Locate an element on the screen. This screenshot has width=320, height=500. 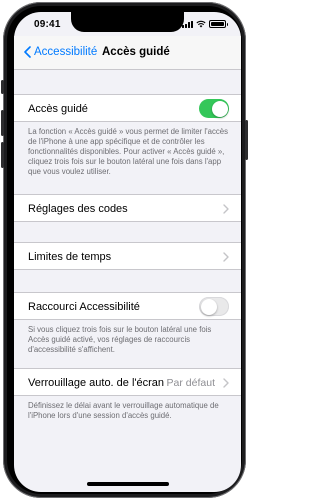
time-limits-label: Limites de temps is located at coordinates (70, 257).